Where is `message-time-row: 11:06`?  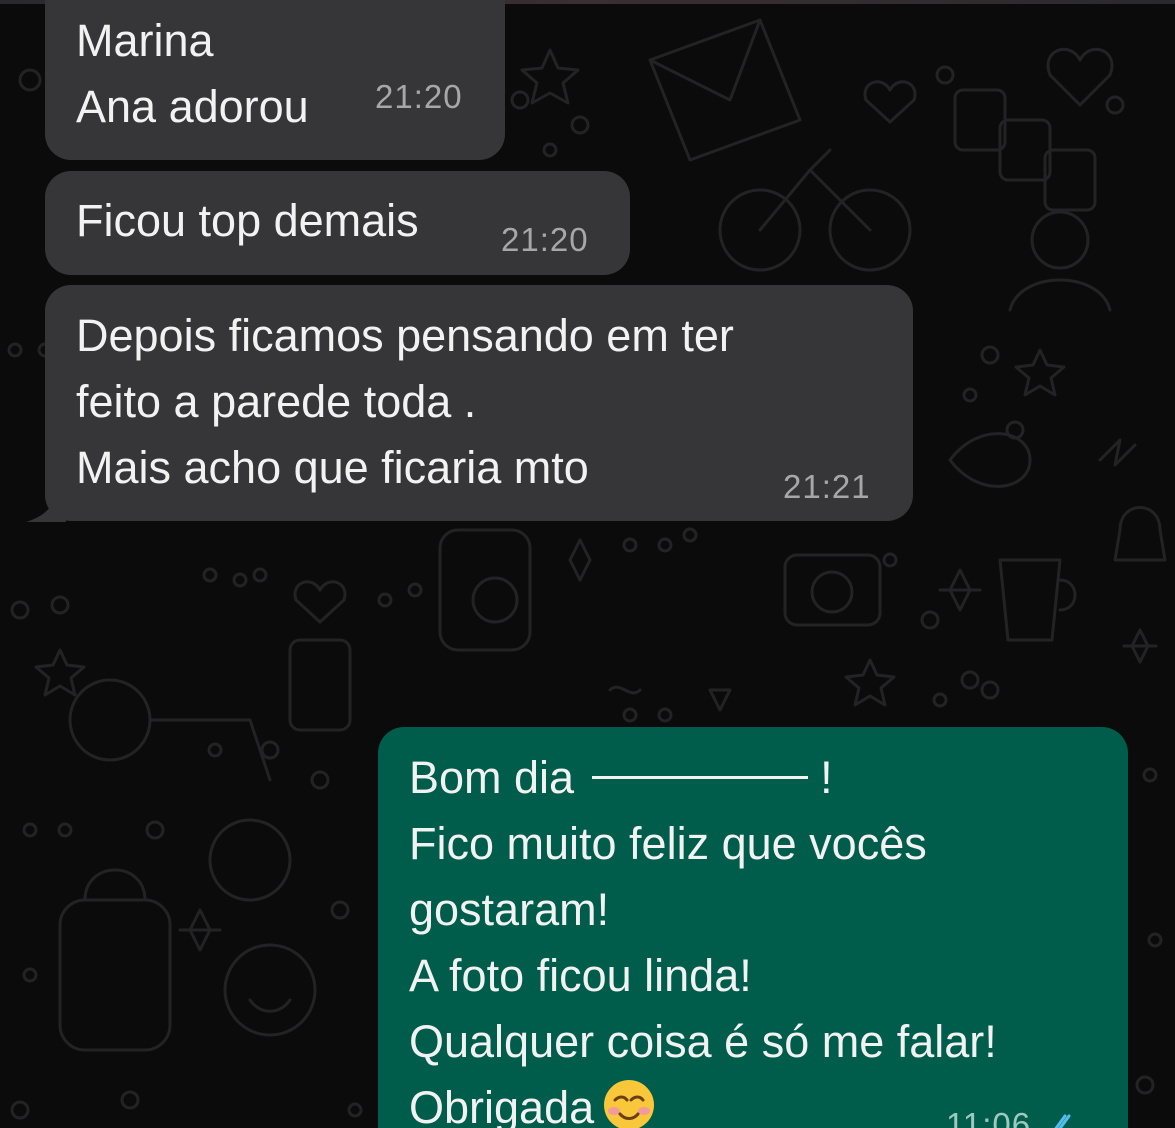 message-time-row: 11:06 is located at coordinates (1012, 1117).